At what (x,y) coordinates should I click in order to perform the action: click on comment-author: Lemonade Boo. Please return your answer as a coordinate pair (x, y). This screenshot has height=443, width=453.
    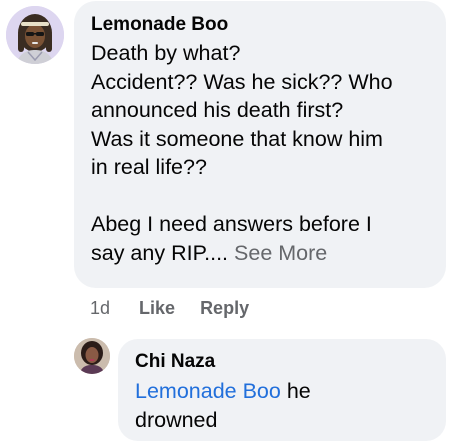
    Looking at the image, I should click on (260, 25).